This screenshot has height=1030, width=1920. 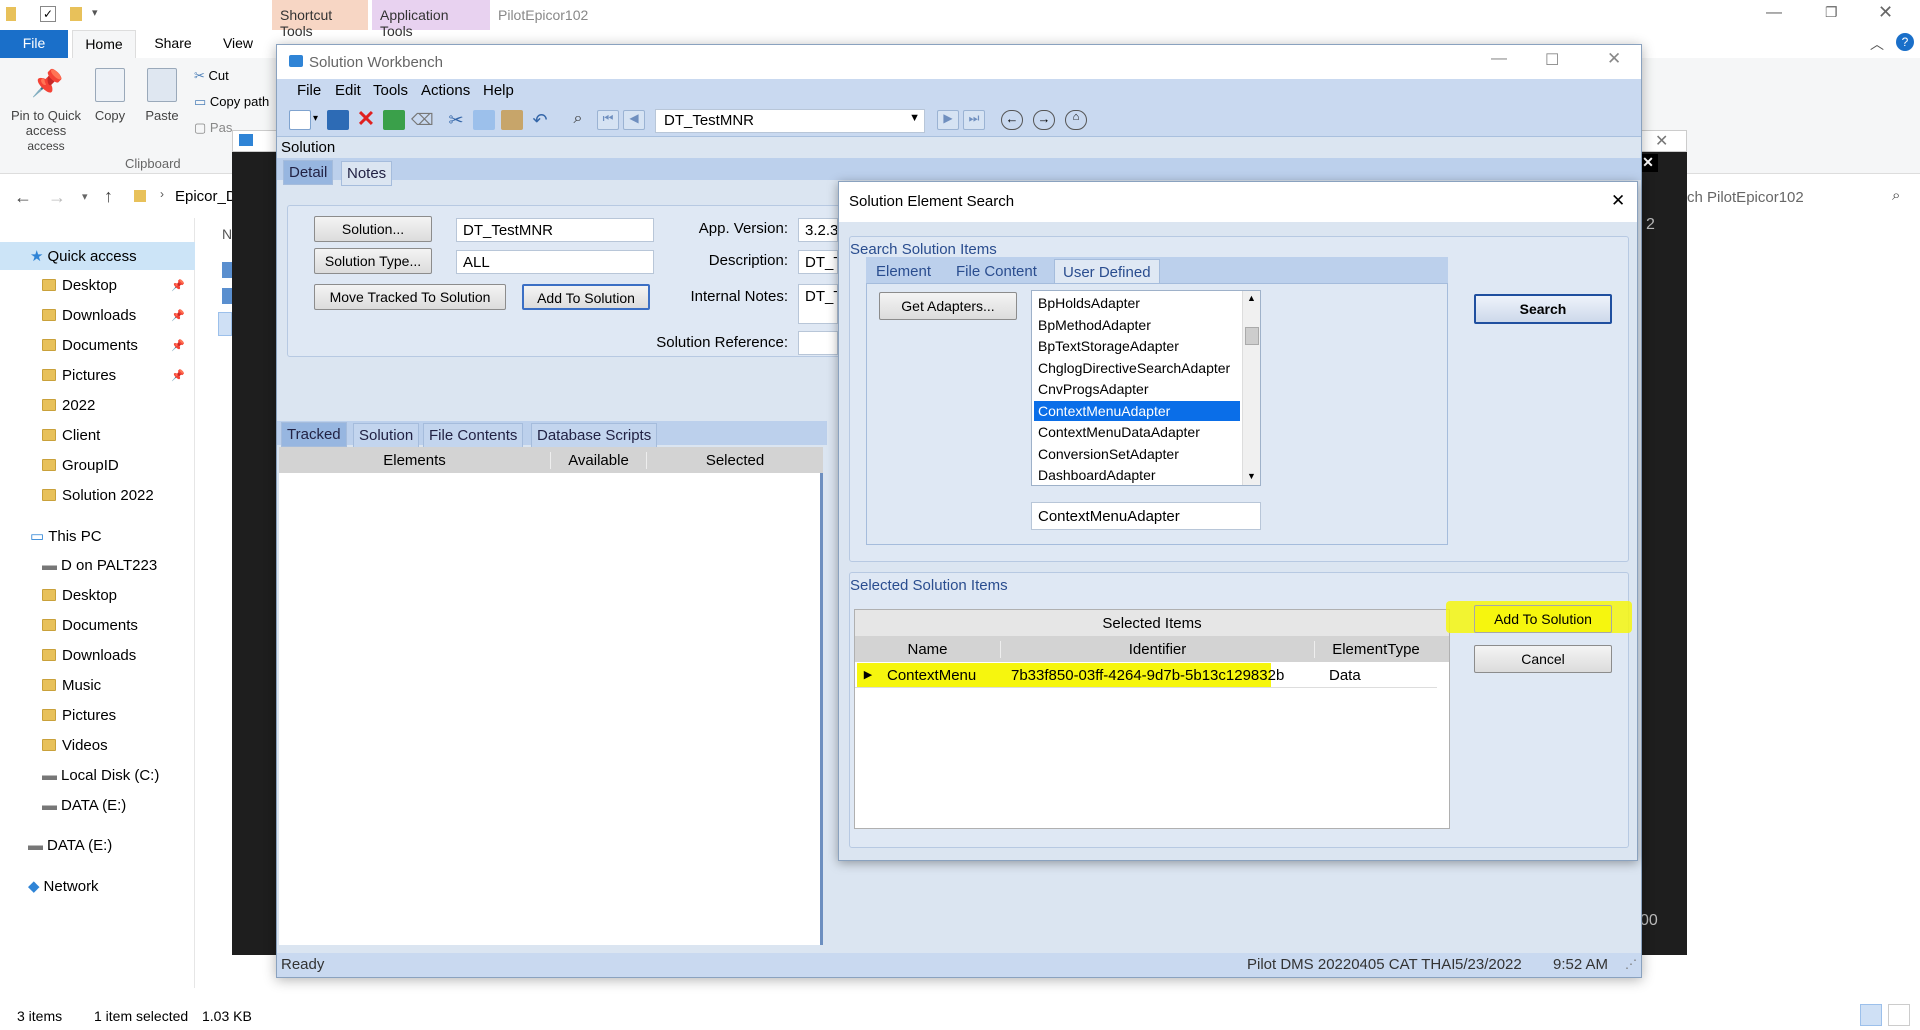 What do you see at coordinates (46, 110) in the screenshot?
I see `pin-quick-access-button: 📌 Pin to Quick access access` at bounding box center [46, 110].